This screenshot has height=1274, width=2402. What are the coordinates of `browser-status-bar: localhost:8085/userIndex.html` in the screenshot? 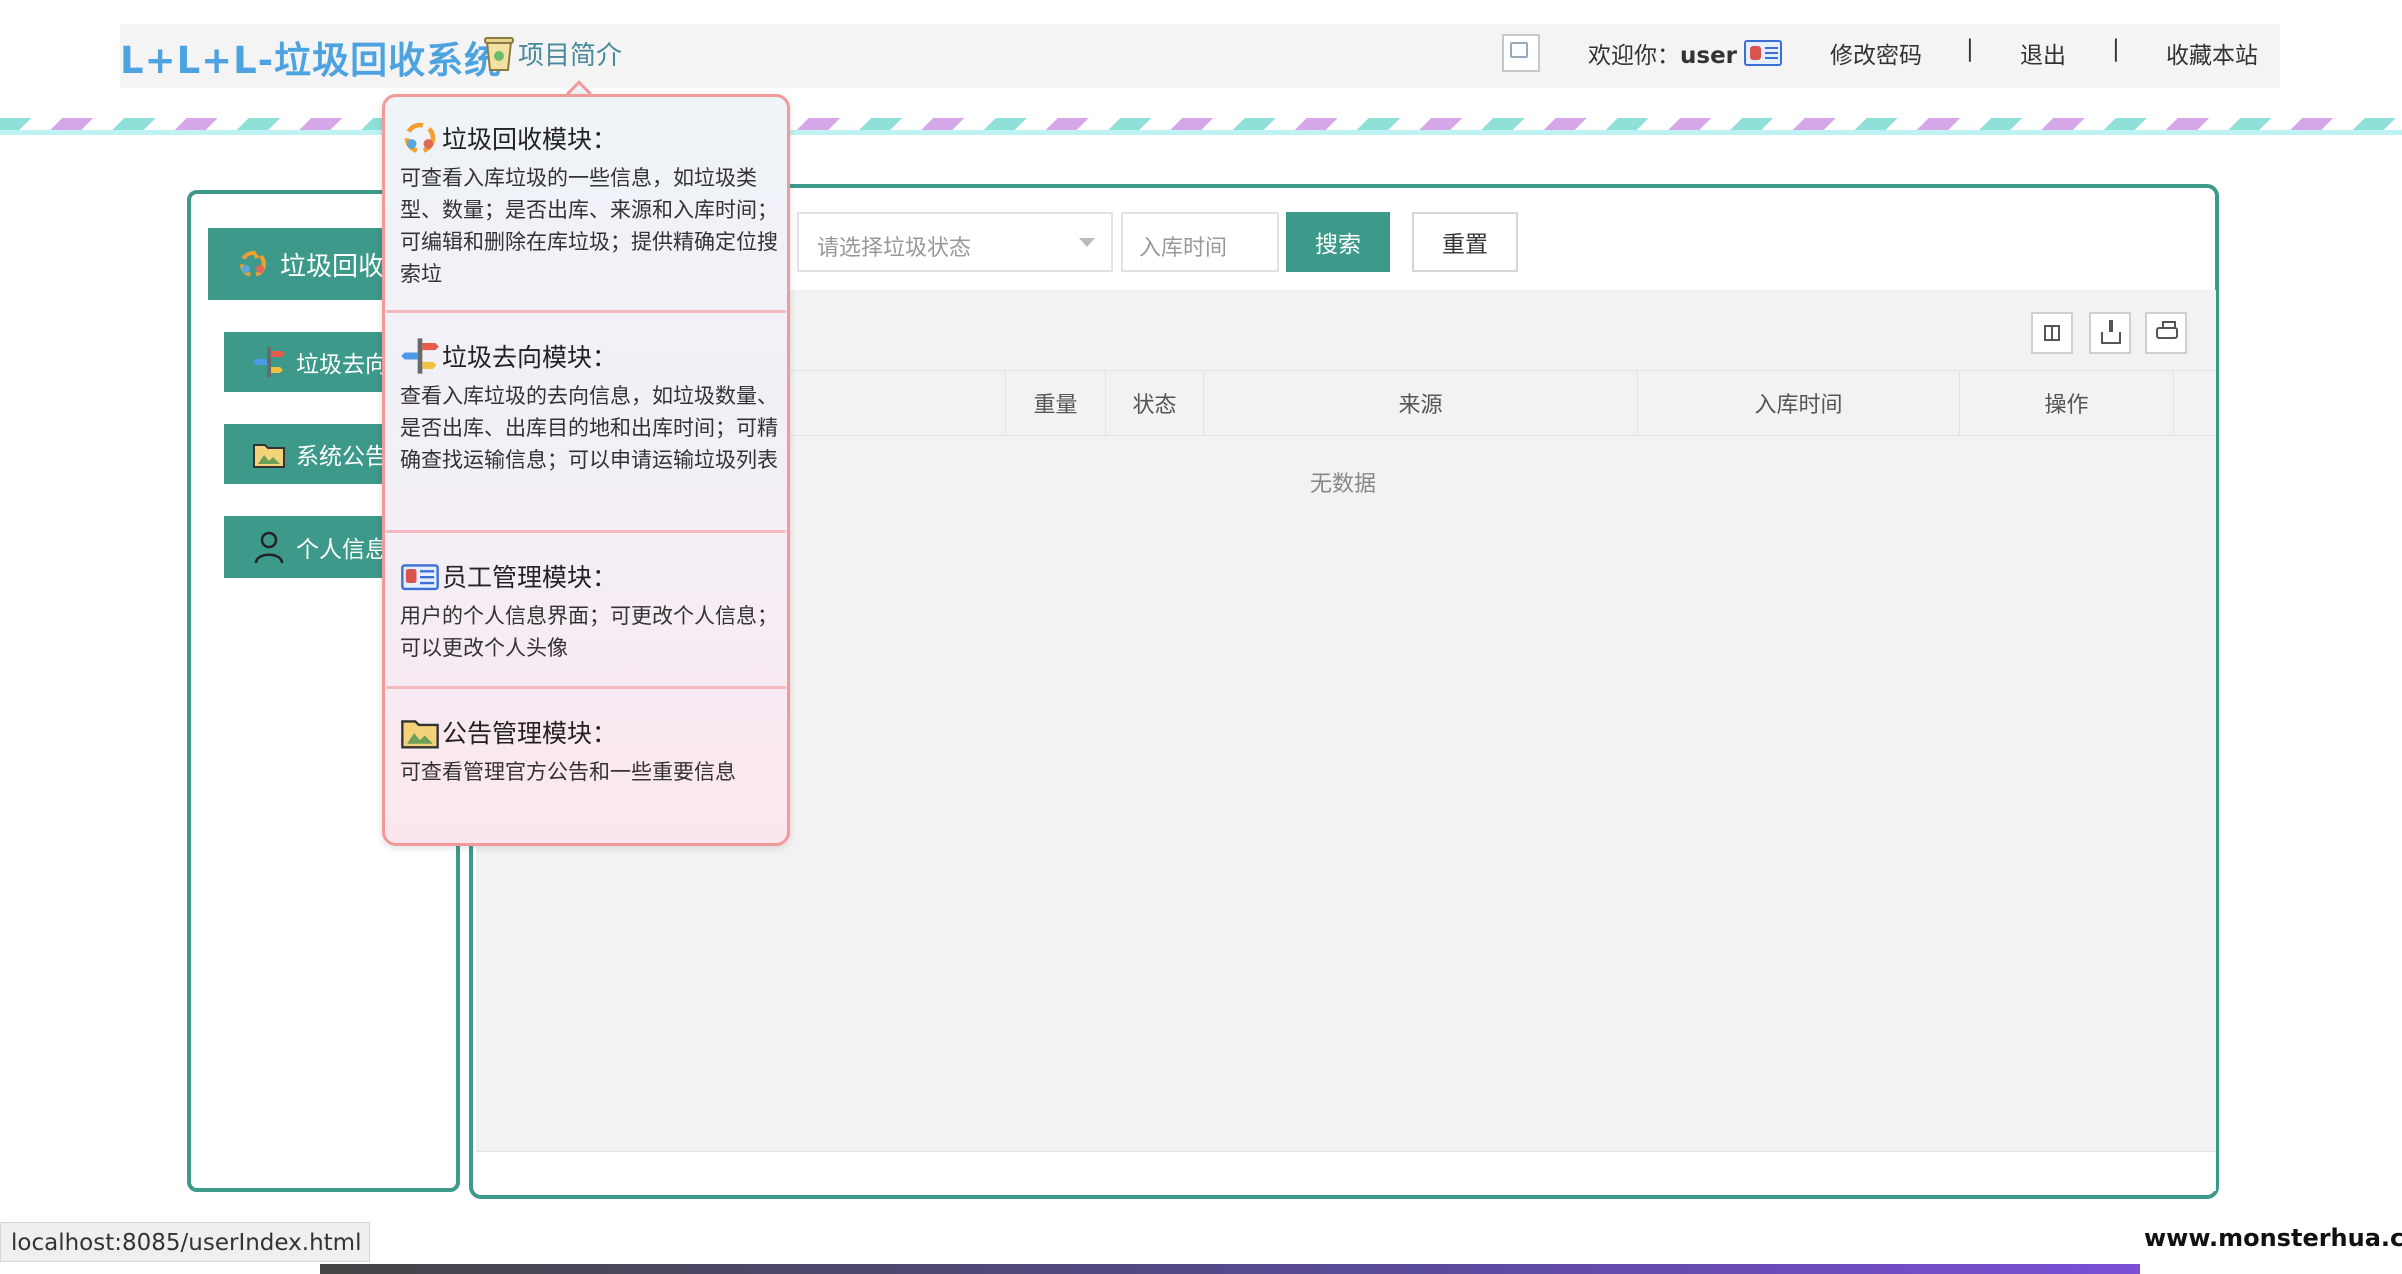 It's located at (185, 1242).